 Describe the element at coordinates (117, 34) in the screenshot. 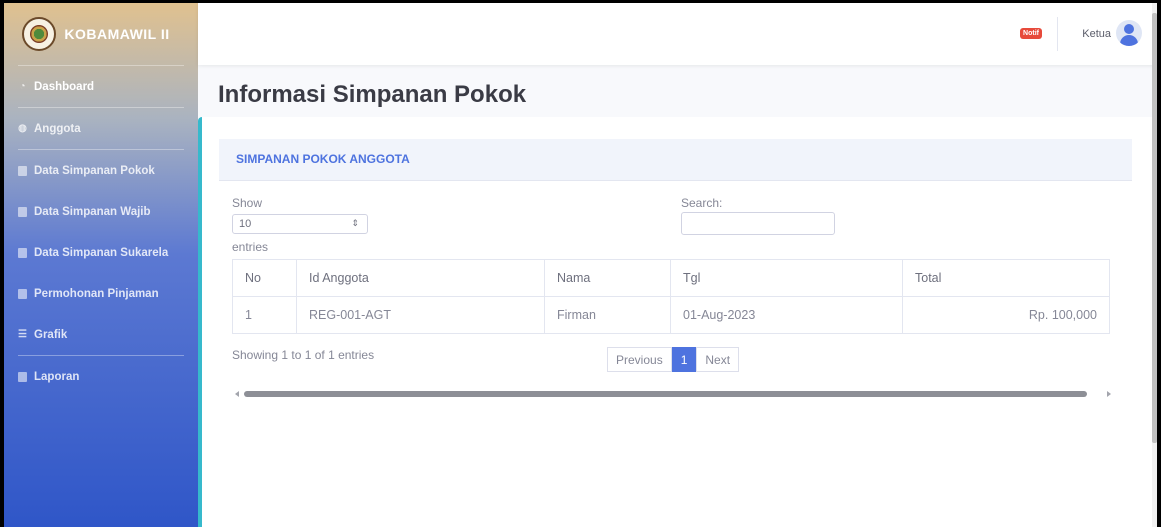

I see `brand-name: KOBAMAWIL II` at that location.